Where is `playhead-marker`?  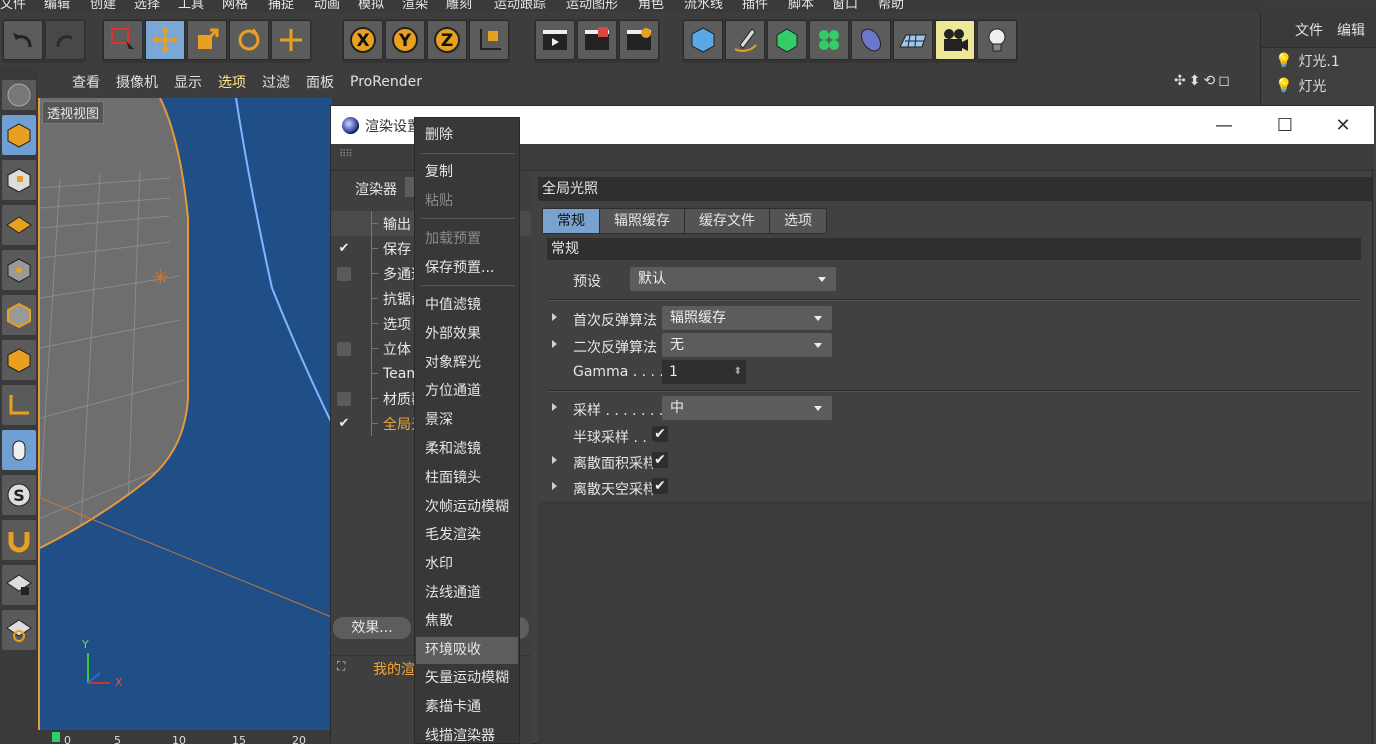
playhead-marker is located at coordinates (56, 737).